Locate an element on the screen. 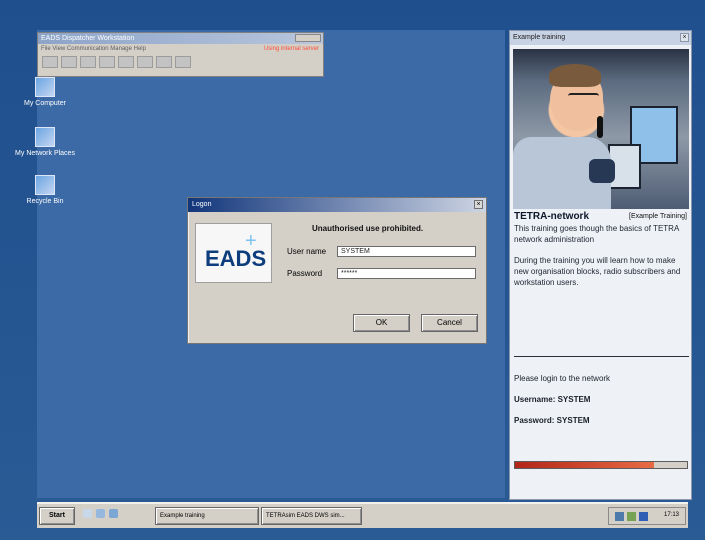 Image resolution: width=705 pixels, height=540 pixels. eads-logo: EADS + is located at coordinates (233, 253).